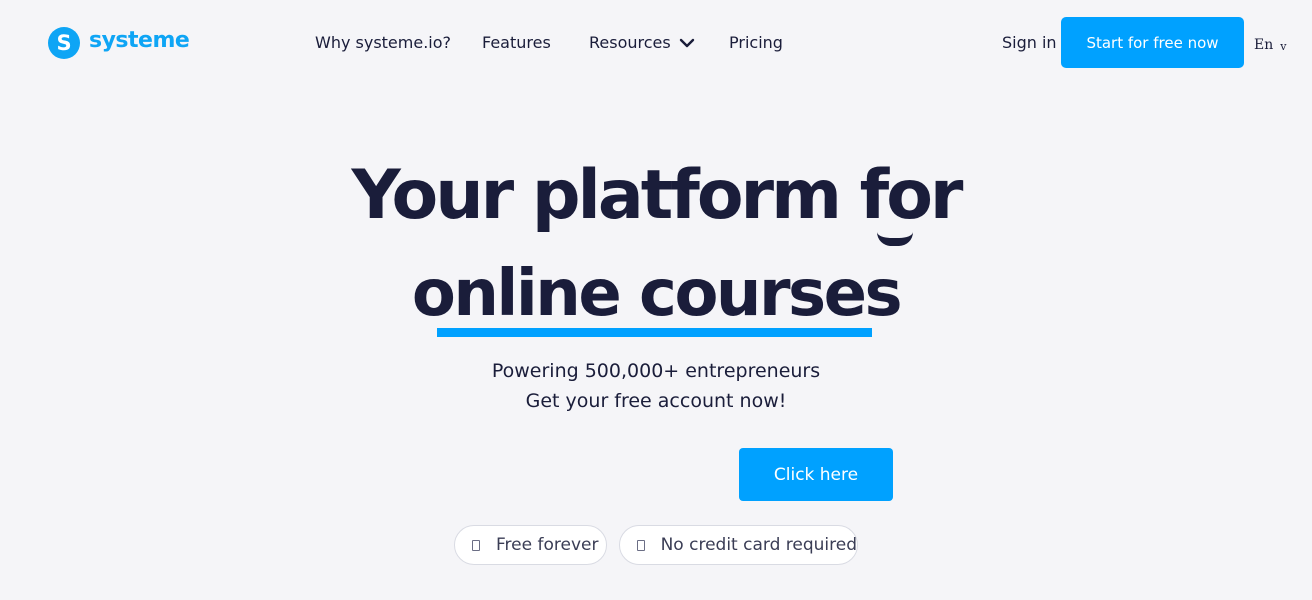 The width and height of the screenshot is (1312, 600). I want to click on click-here-button: Click here, so click(816, 474).